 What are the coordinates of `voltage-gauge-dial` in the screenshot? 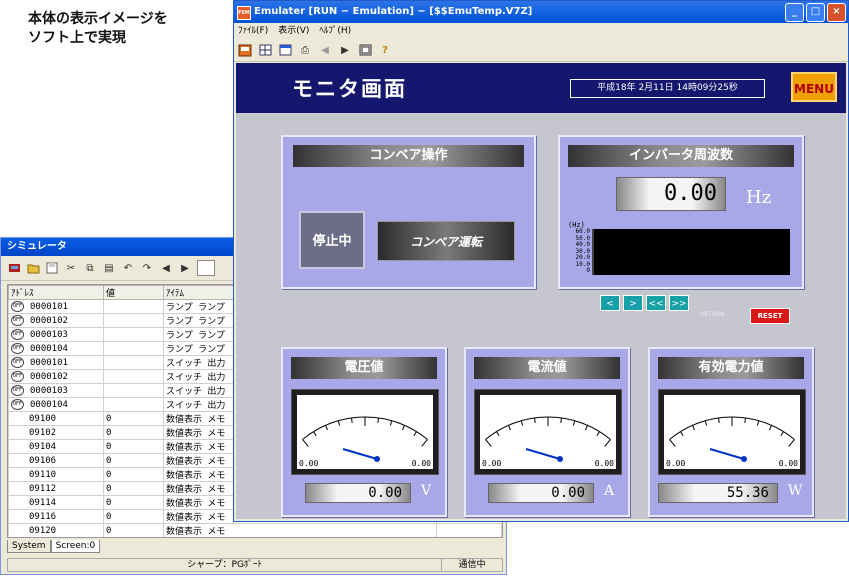 It's located at (365, 439).